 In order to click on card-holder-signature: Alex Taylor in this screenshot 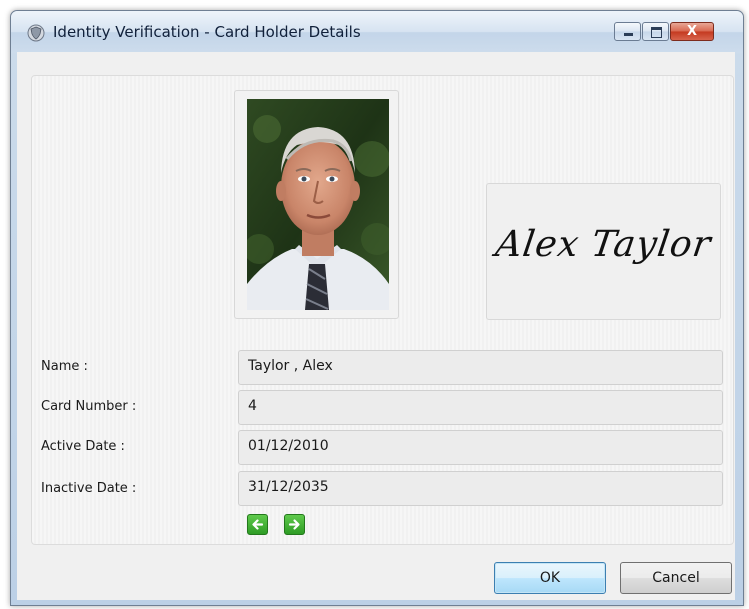, I will do `click(603, 244)`.